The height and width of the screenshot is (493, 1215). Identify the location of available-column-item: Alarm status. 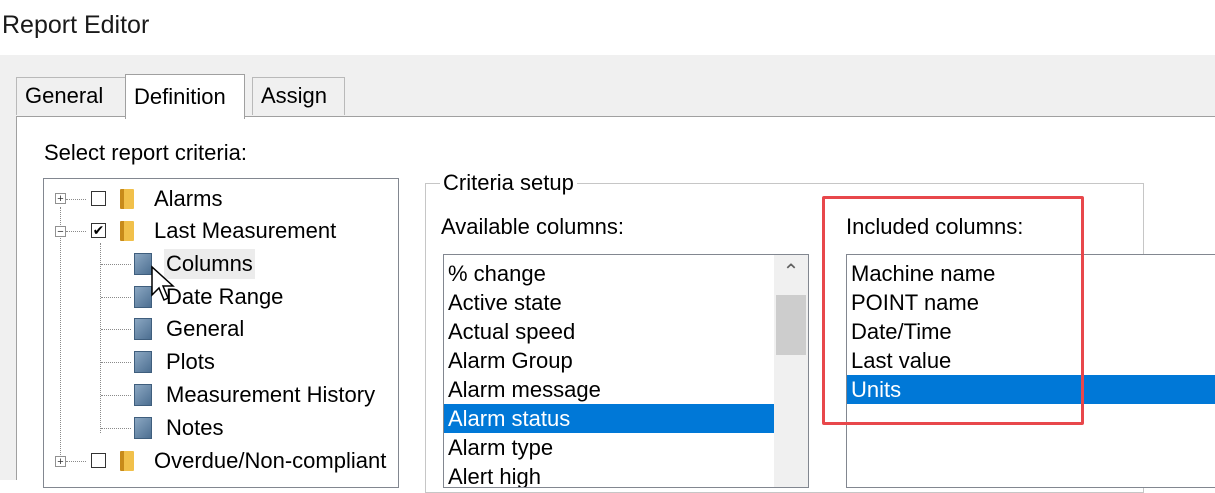
(609, 418).